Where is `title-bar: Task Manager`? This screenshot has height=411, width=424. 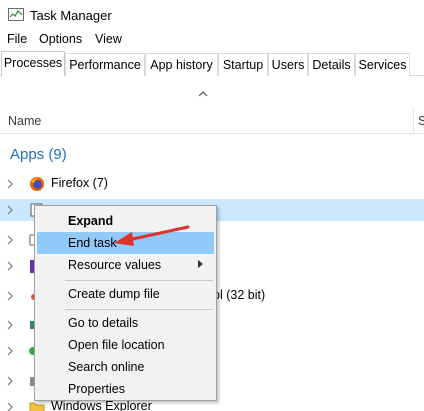 title-bar: Task Manager is located at coordinates (212, 15).